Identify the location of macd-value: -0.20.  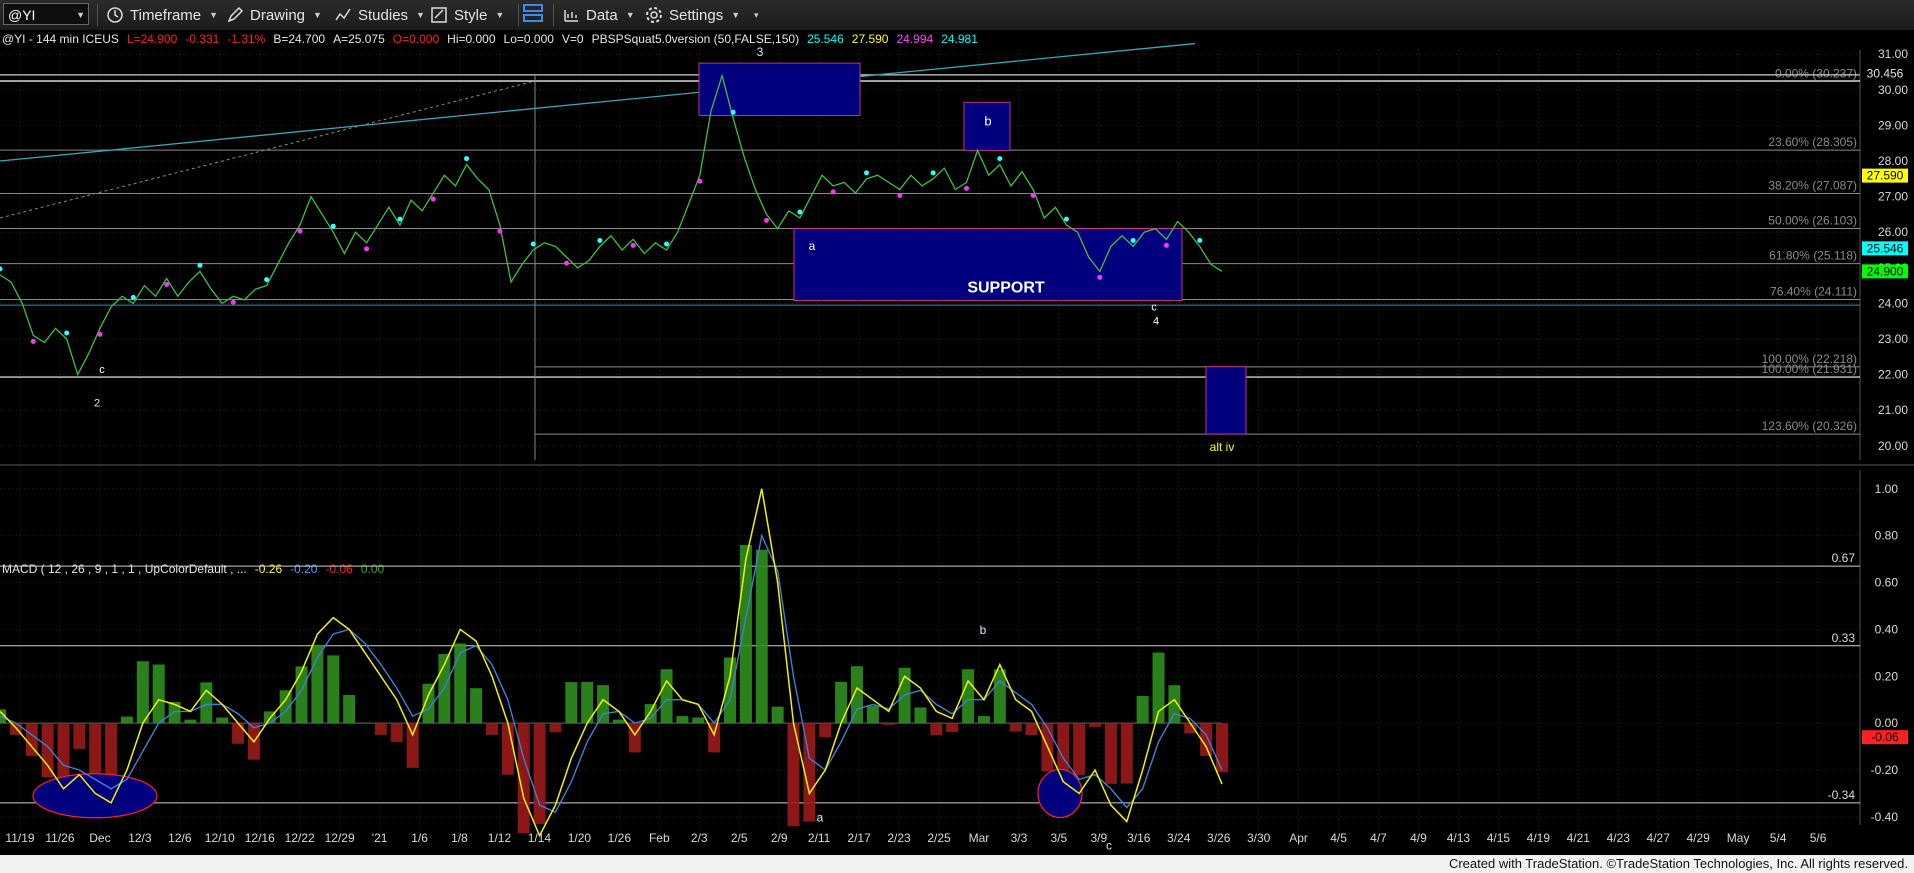
(304, 569).